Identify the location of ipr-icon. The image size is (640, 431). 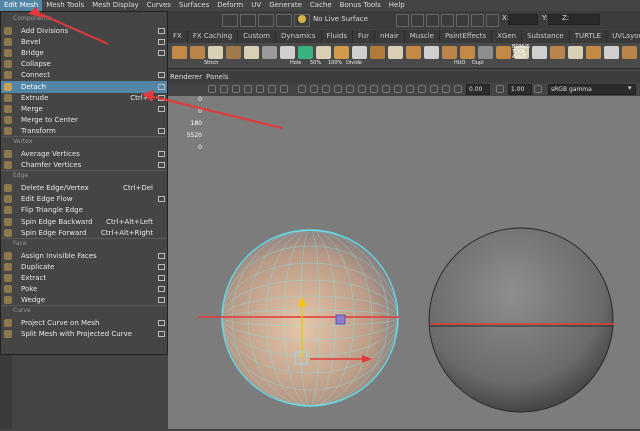
(432, 20).